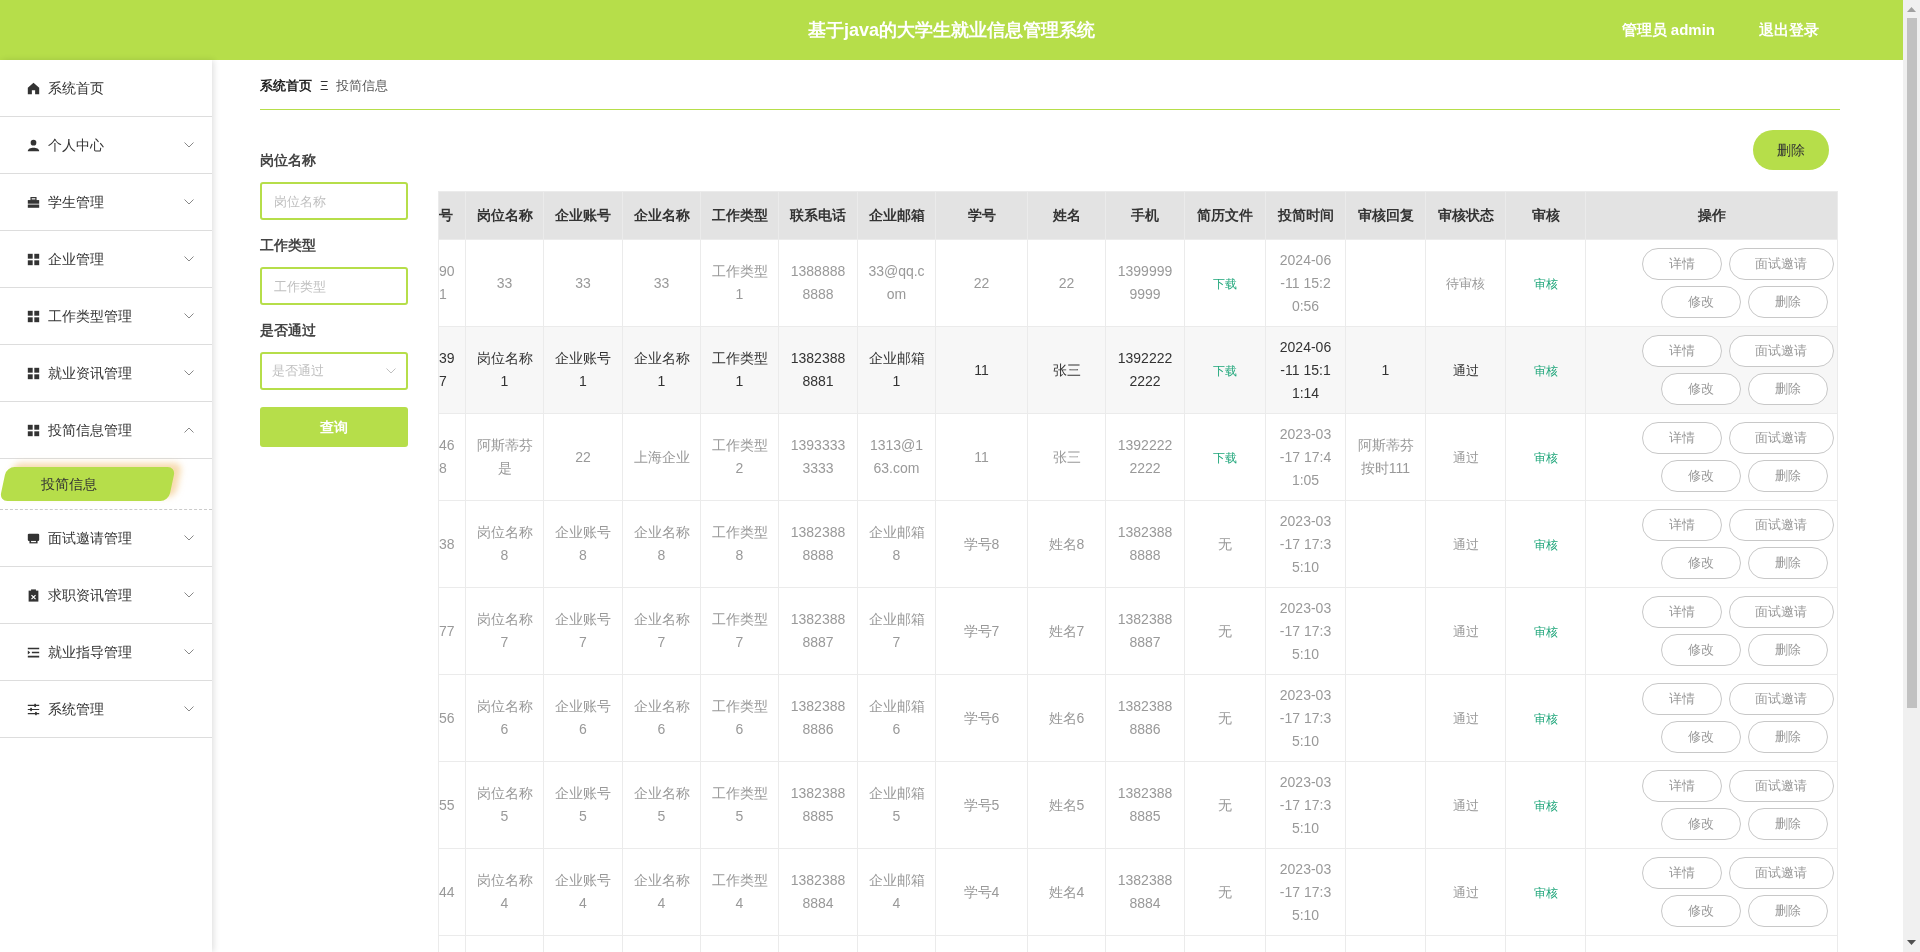 The image size is (1920, 952). I want to click on filter-label: 工作类型, so click(288, 245).